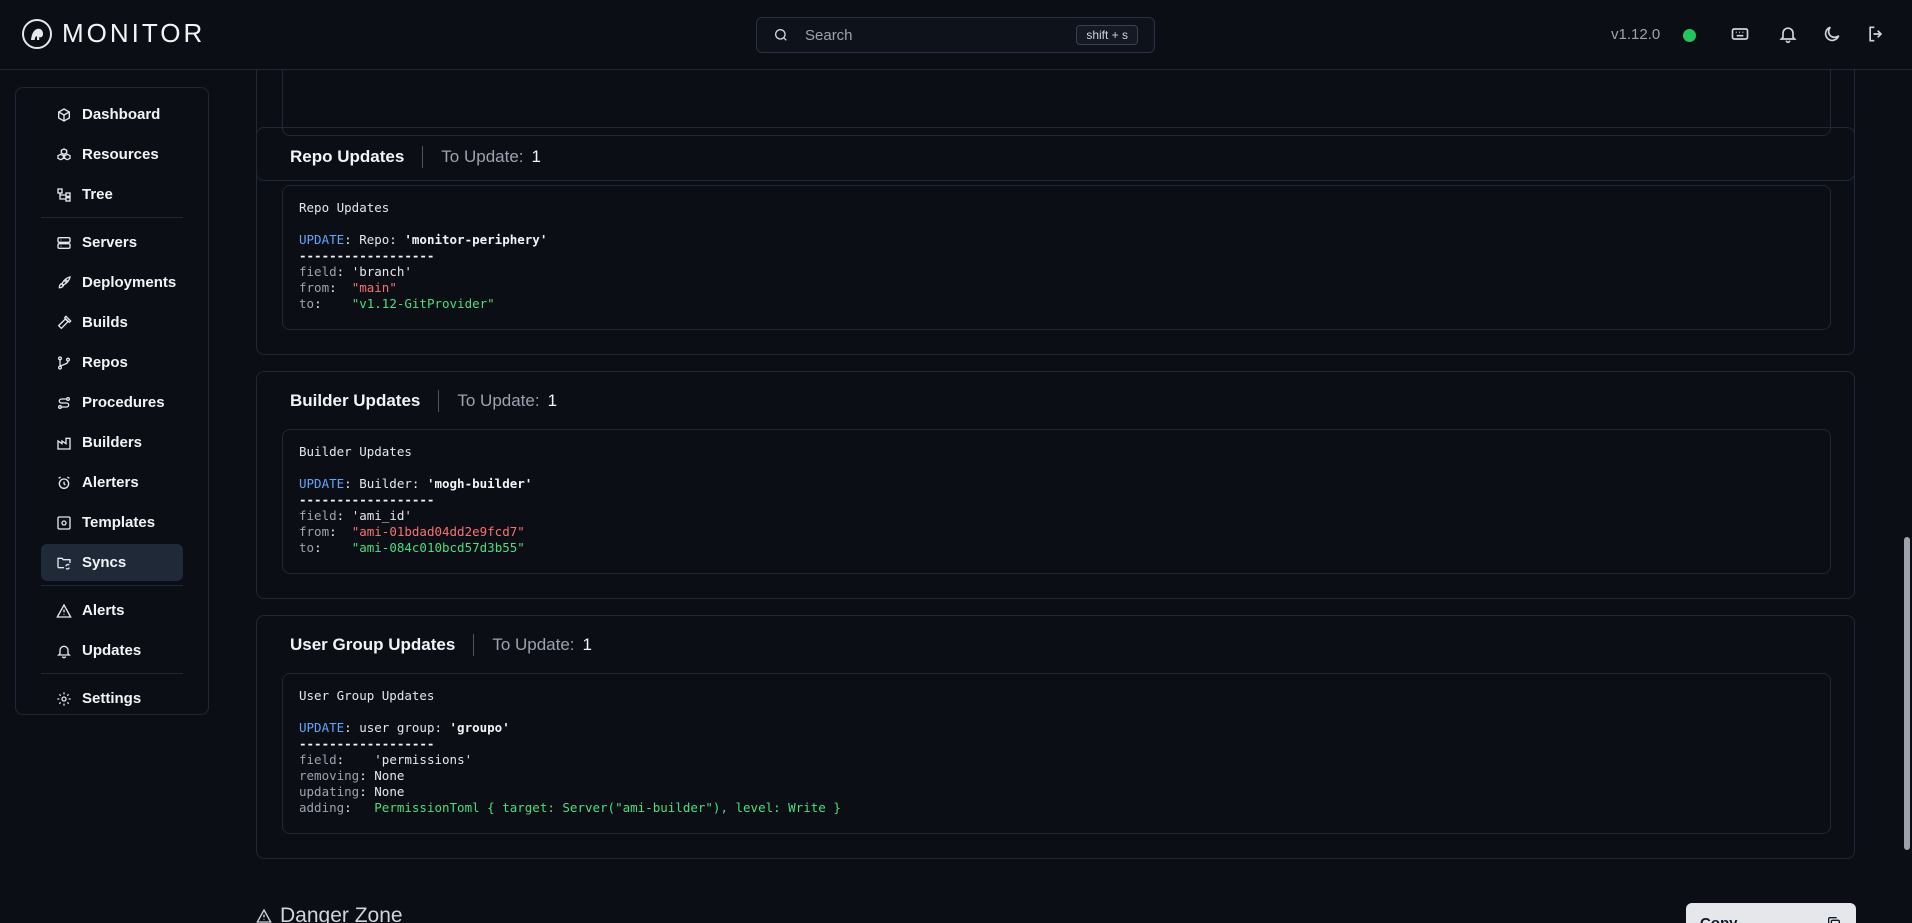 Image resolution: width=1912 pixels, height=923 pixels. I want to click on sidebar-item-label: Settings, so click(112, 698).